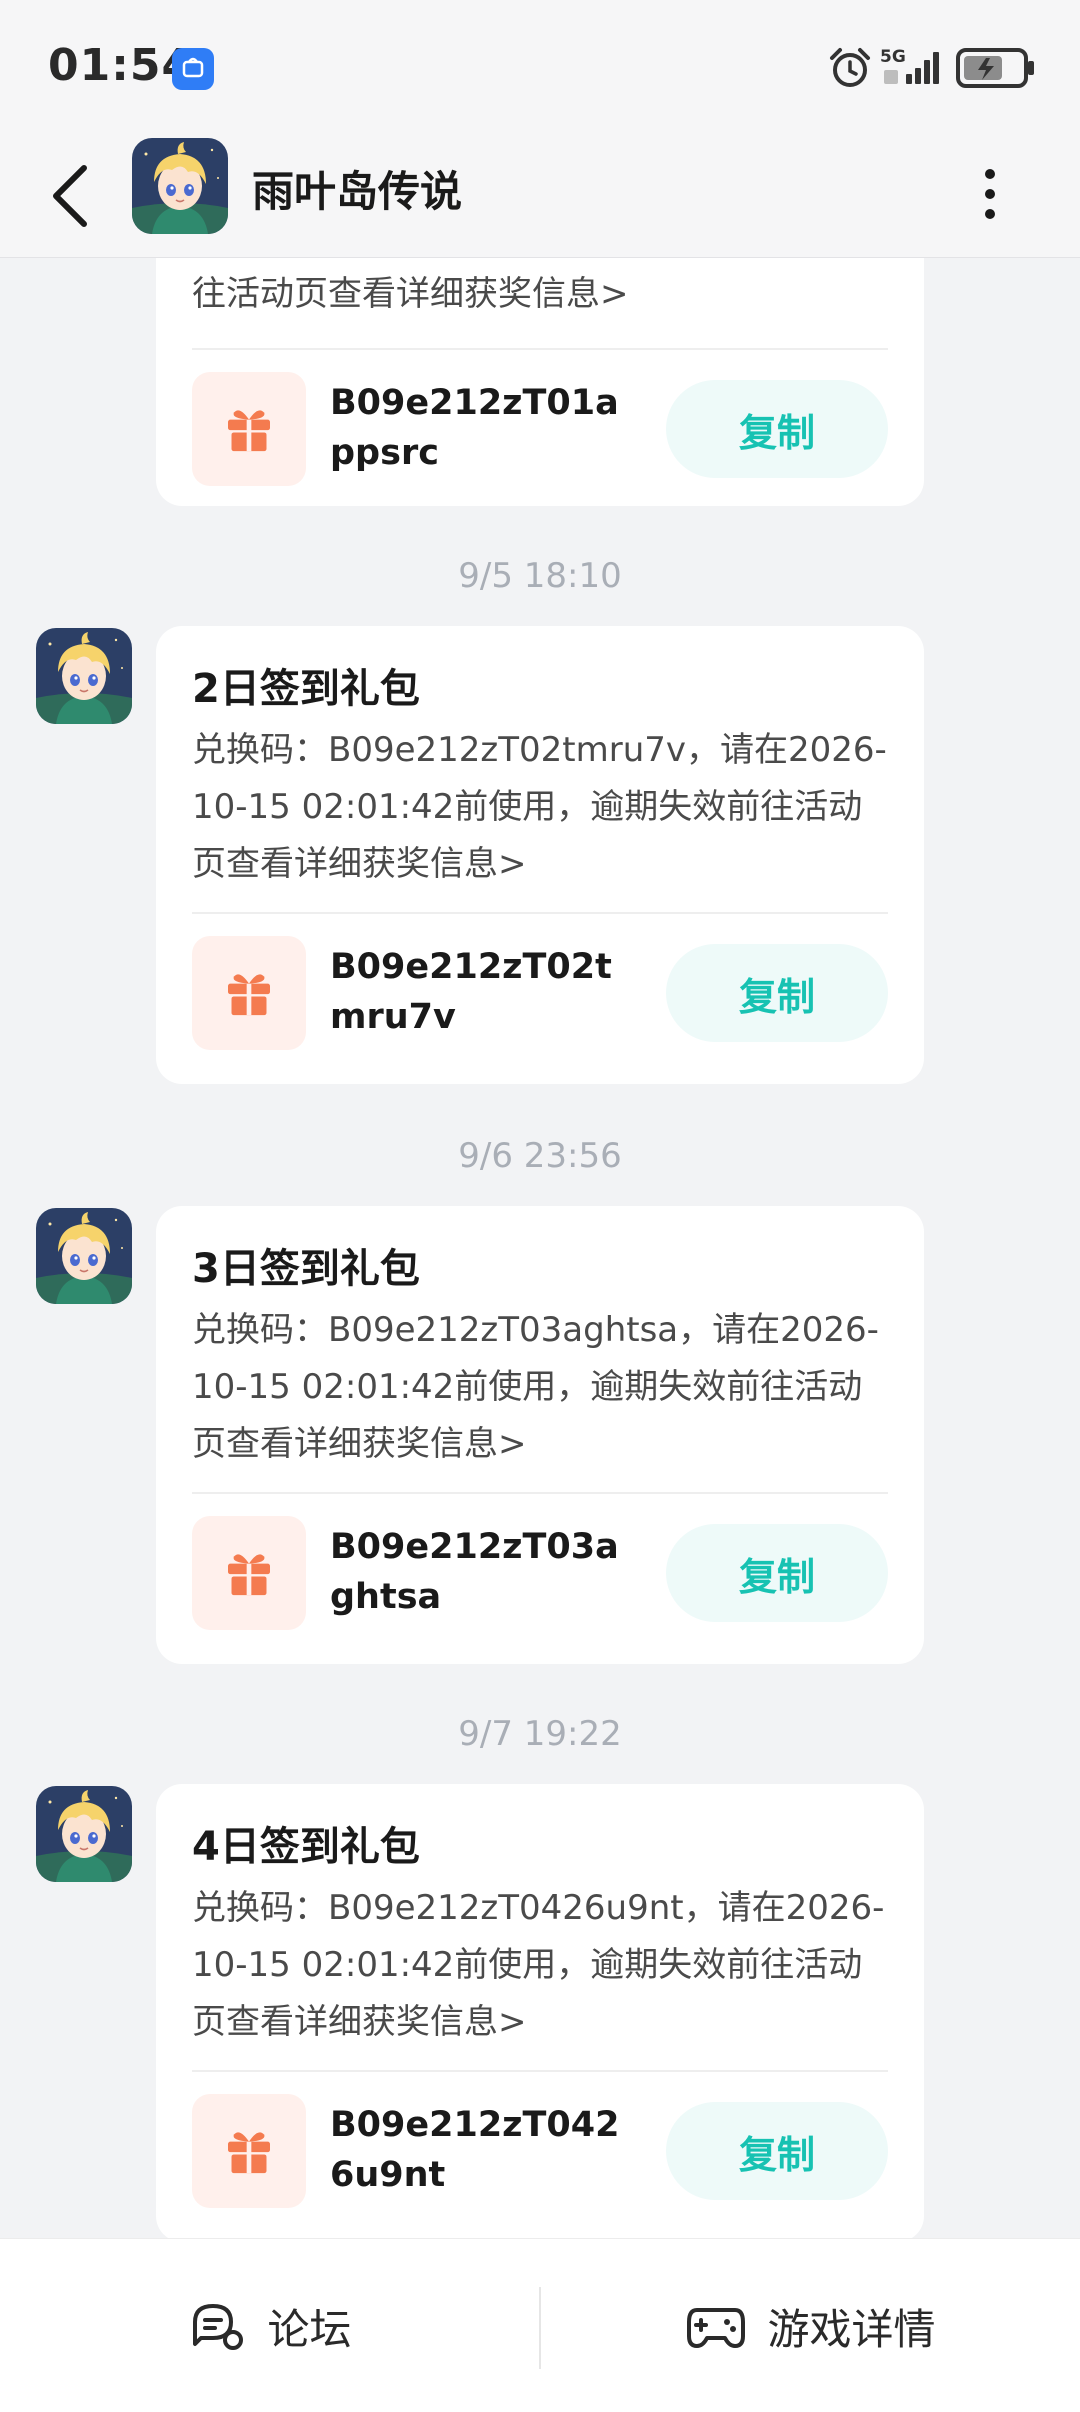  I want to click on gamepad-icon, so click(716, 2328).